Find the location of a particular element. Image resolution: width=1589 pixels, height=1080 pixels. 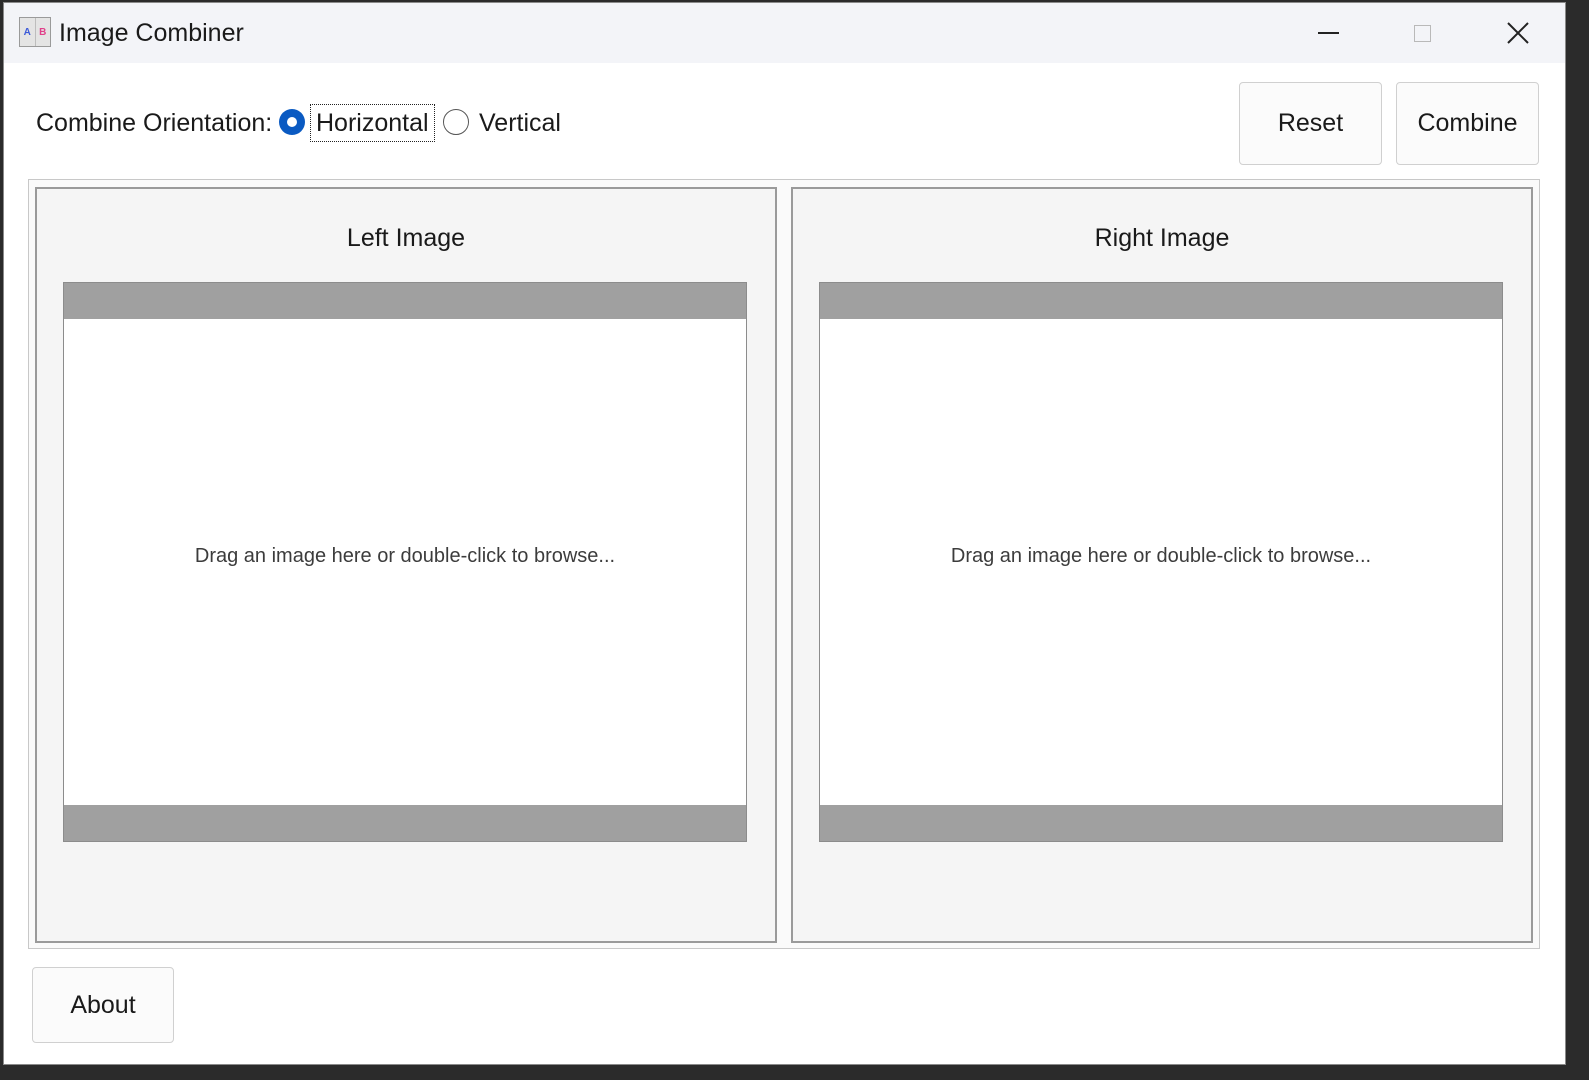

orientation-label: Combine Orientation: is located at coordinates (154, 123).